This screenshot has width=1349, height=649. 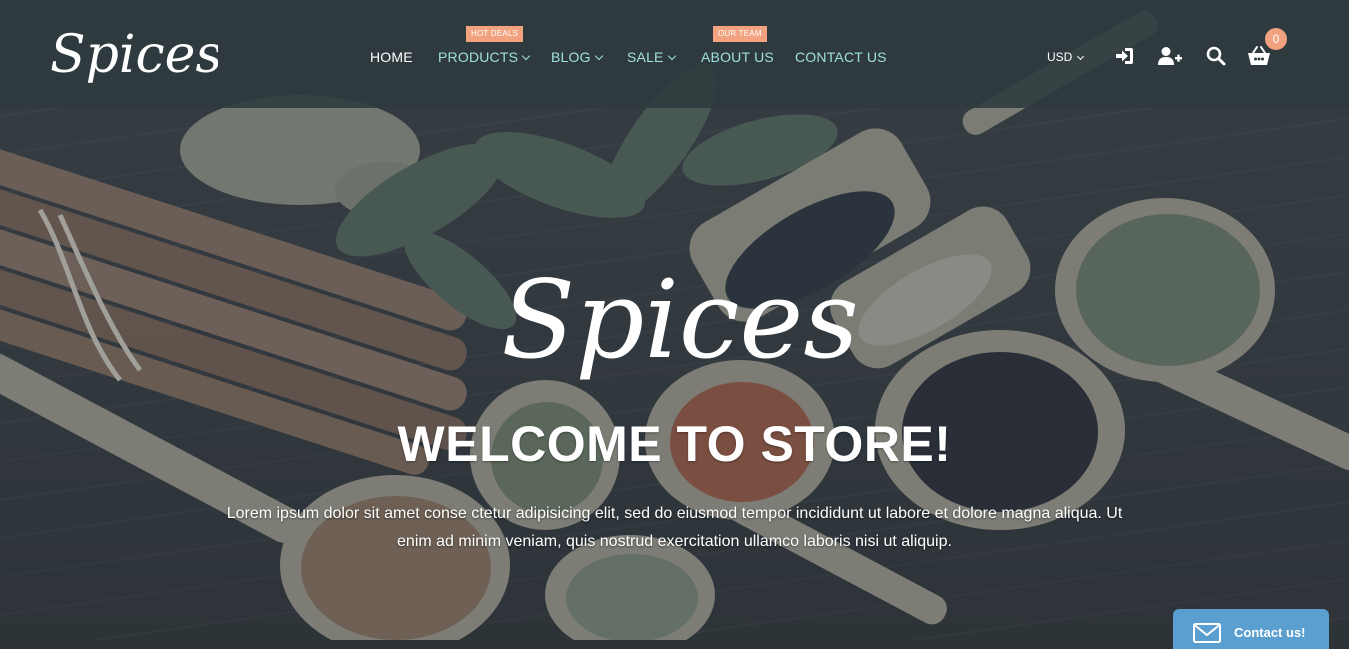 I want to click on contact-us-widget: Contact us!, so click(x=1251, y=629).